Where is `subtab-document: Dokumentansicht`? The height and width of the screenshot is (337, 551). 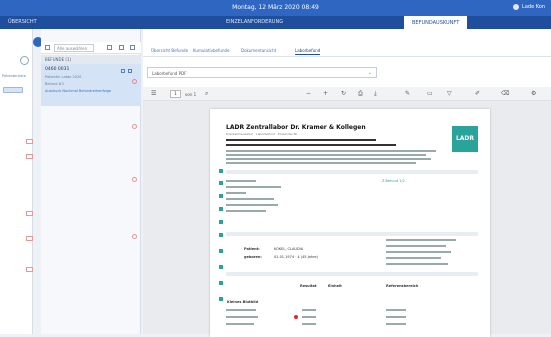 subtab-document: Dokumentansicht is located at coordinates (258, 50).